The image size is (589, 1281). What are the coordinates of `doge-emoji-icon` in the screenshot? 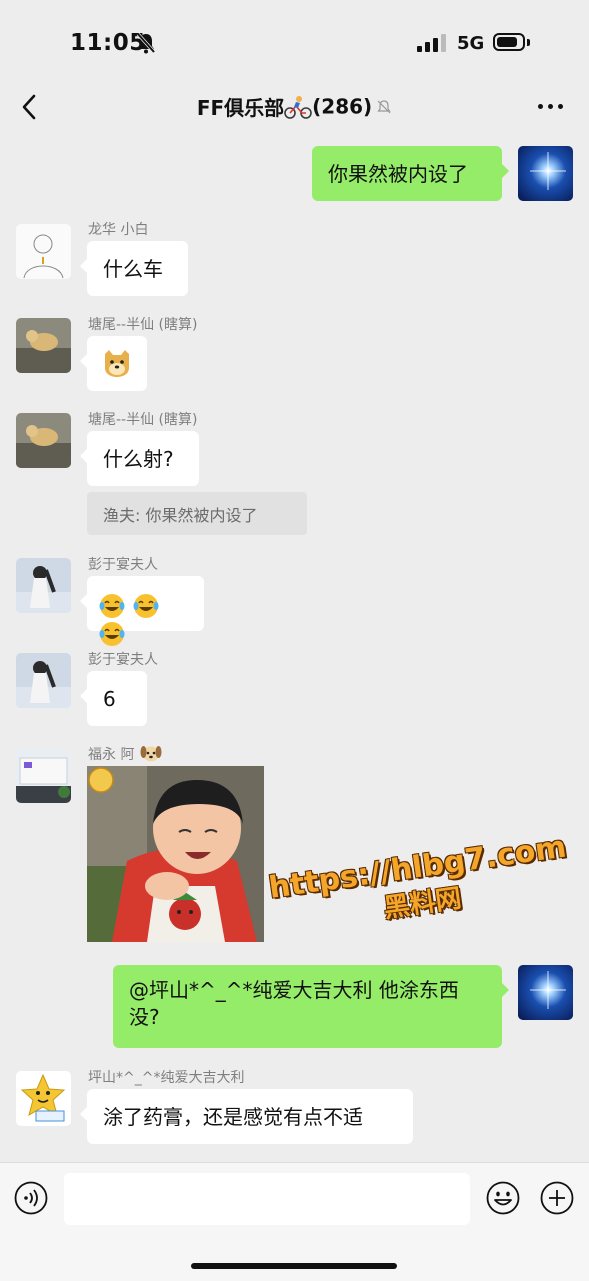 It's located at (117, 363).